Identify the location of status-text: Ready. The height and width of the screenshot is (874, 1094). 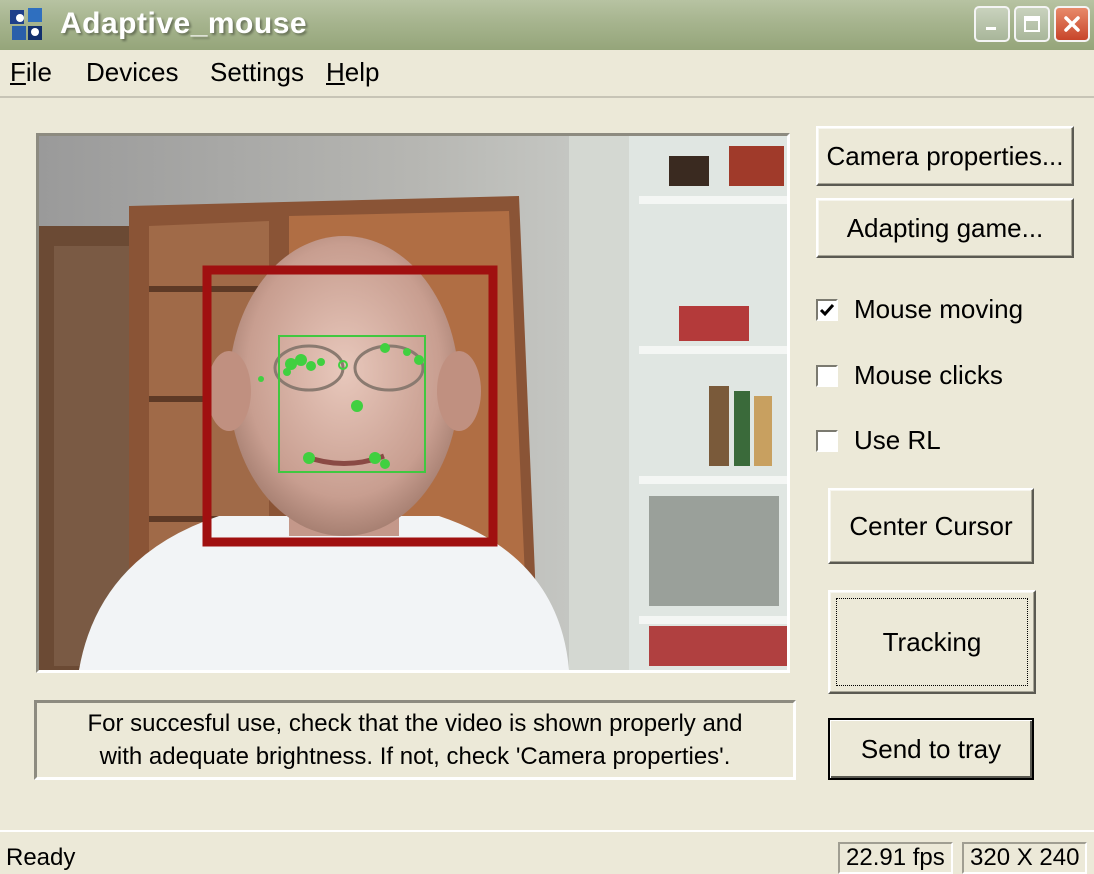
(41, 857).